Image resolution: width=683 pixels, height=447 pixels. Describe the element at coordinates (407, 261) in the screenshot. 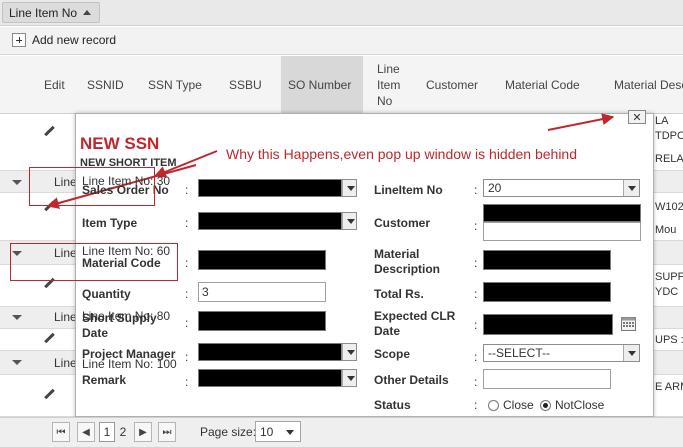

I see `label-material-description: Material Description` at that location.